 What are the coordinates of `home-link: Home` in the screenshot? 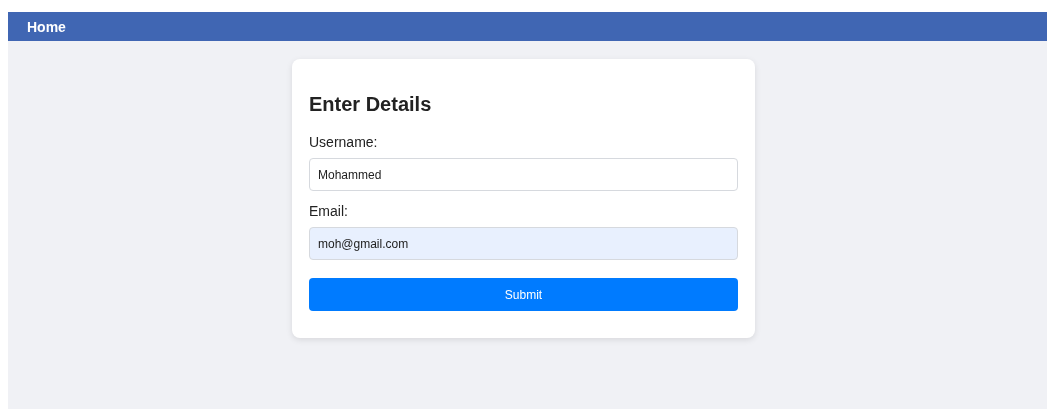 It's located at (46, 26).